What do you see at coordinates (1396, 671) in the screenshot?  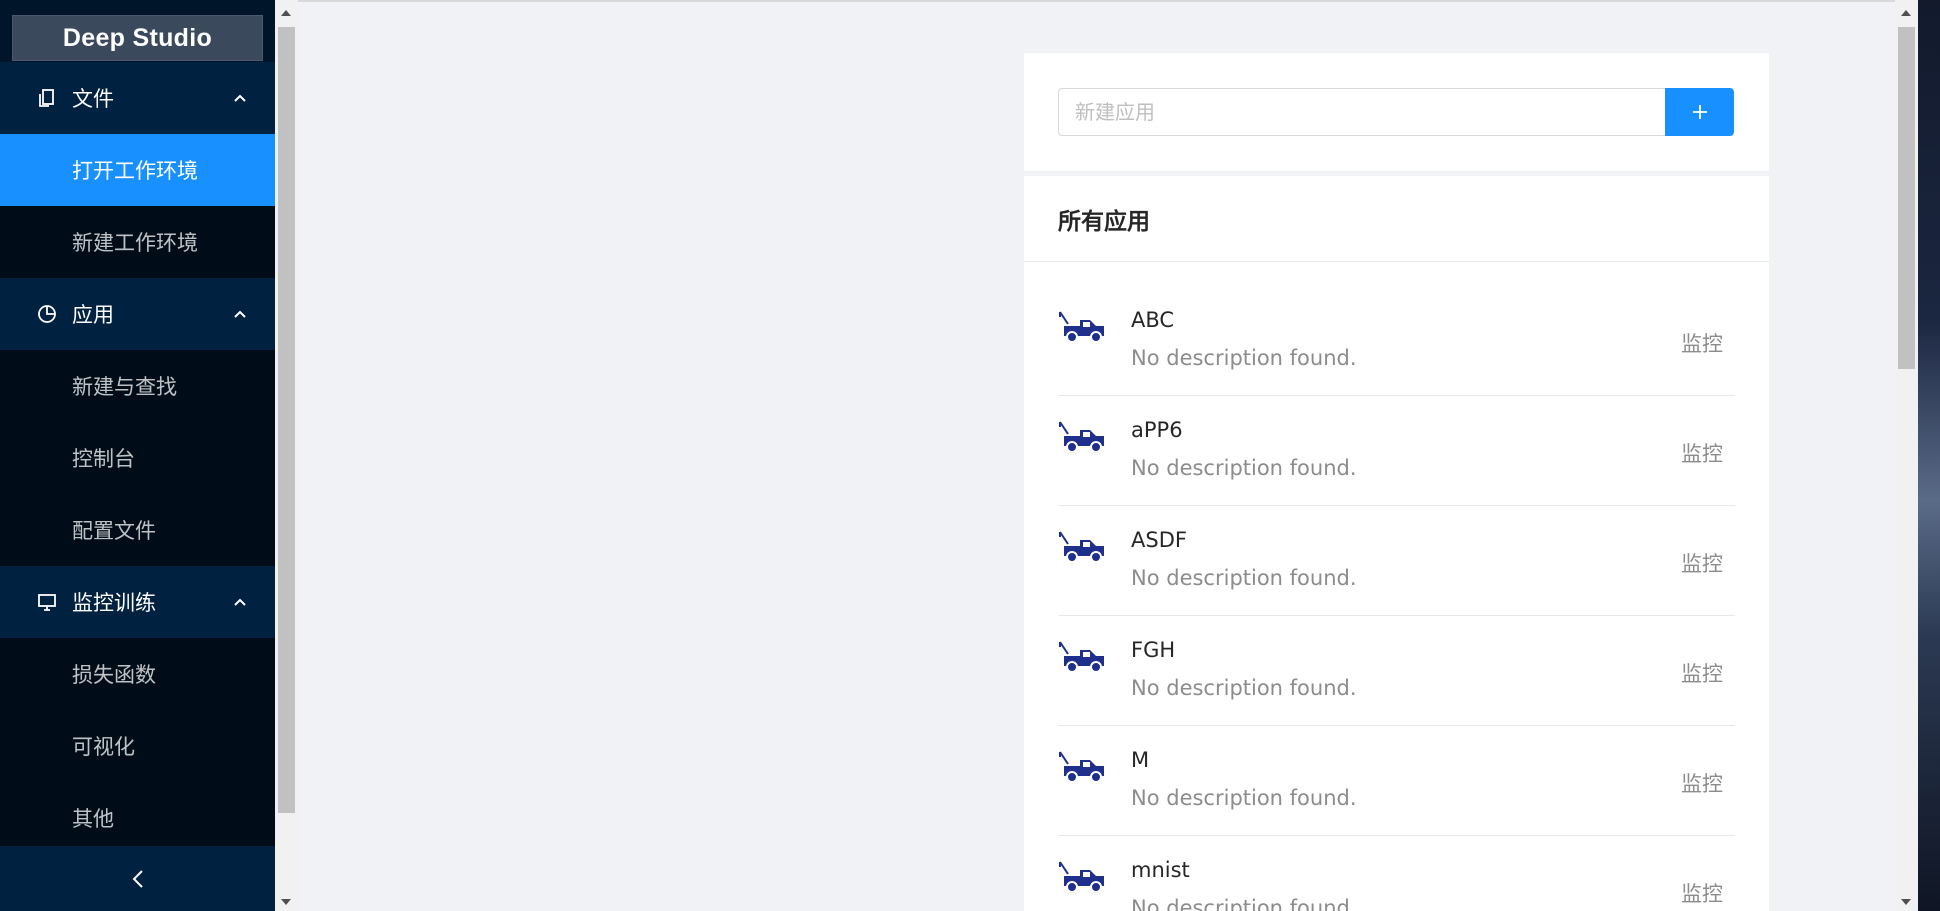 I see `list-item: FGH No description found. 监控` at bounding box center [1396, 671].